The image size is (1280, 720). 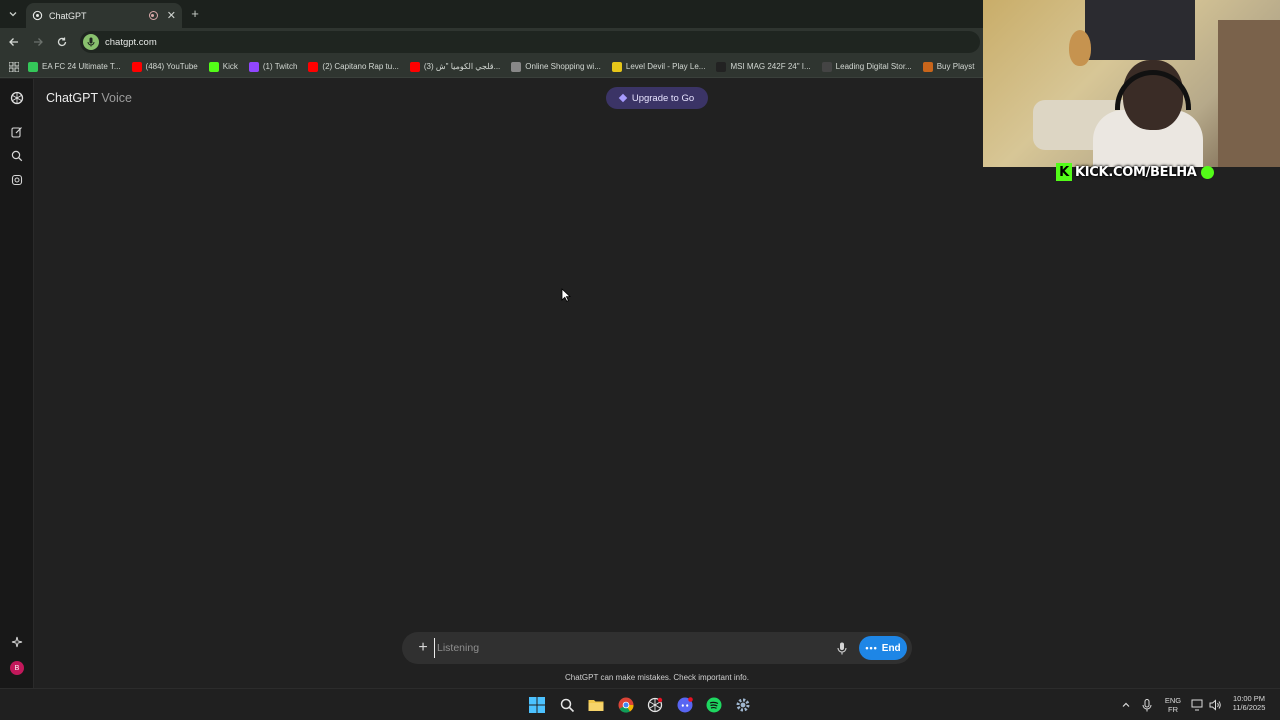 I want to click on clock: 10:00 PM 11/6/2025, so click(x=1249, y=703).